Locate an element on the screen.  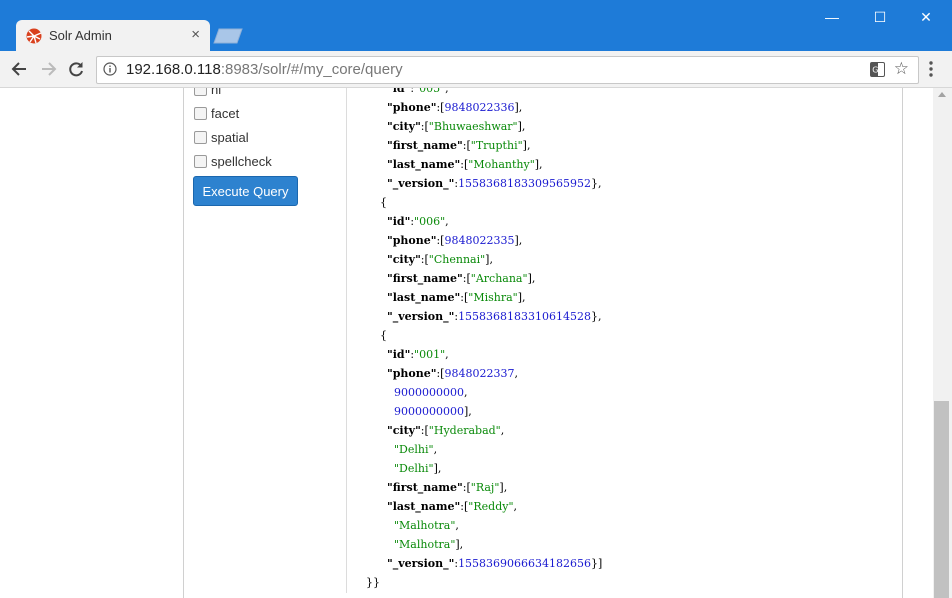
star-icon: ☆ is located at coordinates (901, 69).